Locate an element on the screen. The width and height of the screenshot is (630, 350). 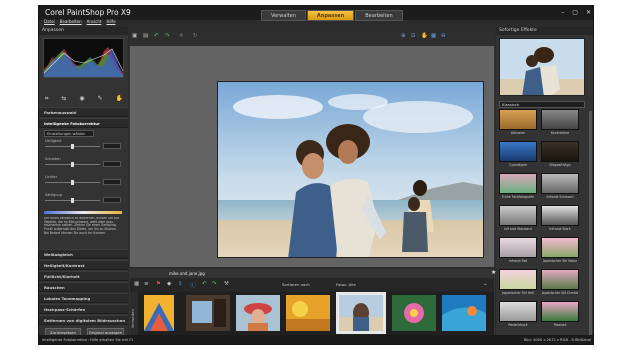
rotate-icon: ↻ is located at coordinates (195, 36).